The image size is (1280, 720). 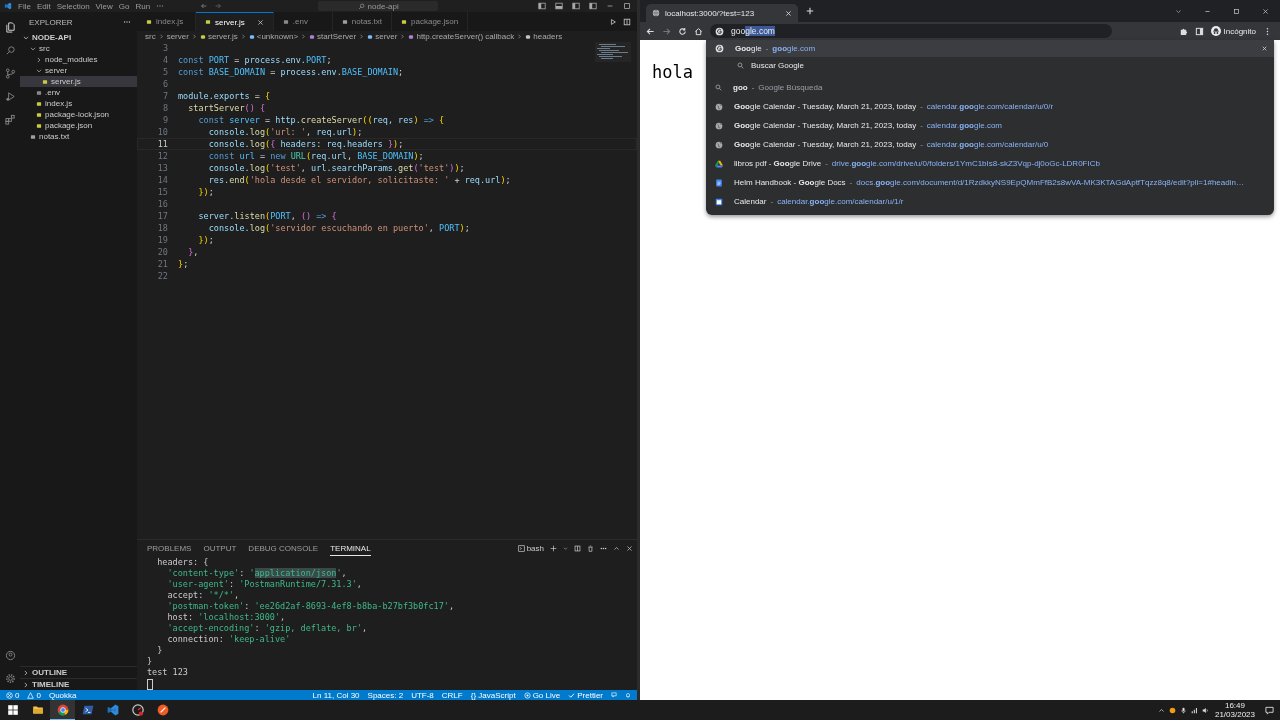 What do you see at coordinates (362, 21) in the screenshot?
I see `editor-tab: notas.txt` at bounding box center [362, 21].